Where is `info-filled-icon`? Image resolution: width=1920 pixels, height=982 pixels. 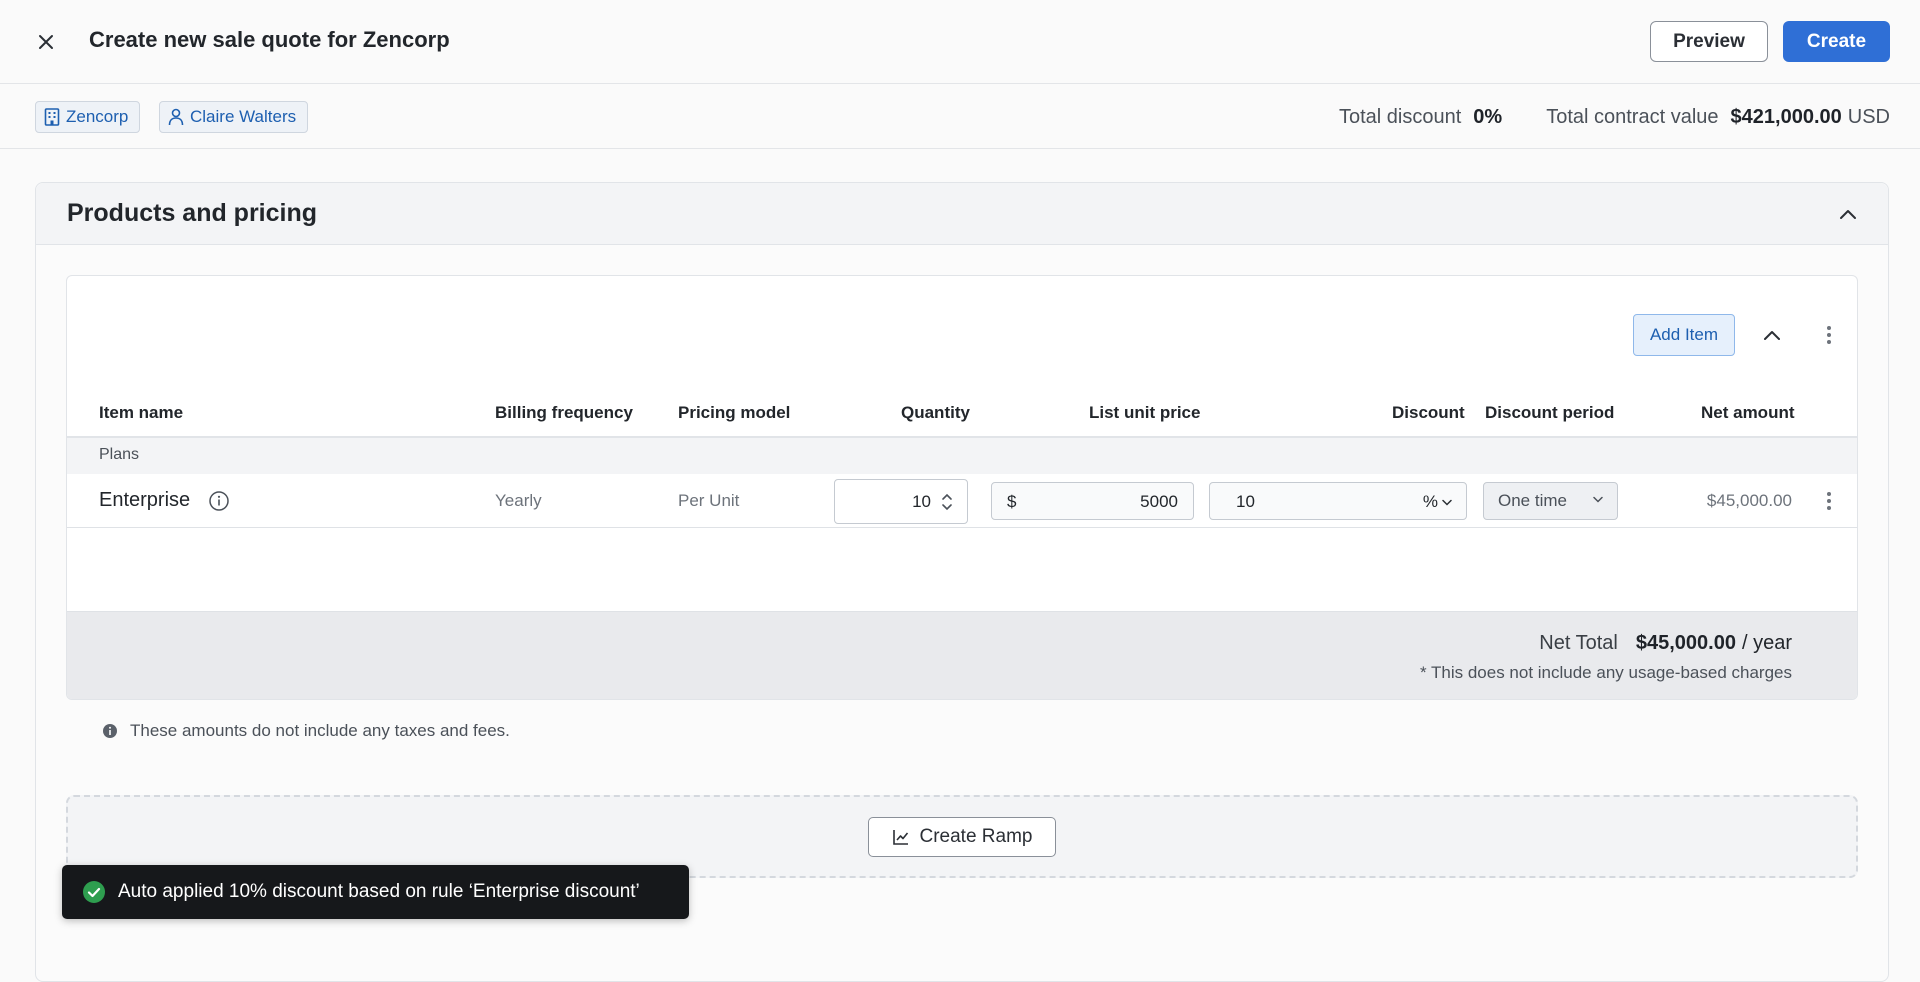 info-filled-icon is located at coordinates (110, 731).